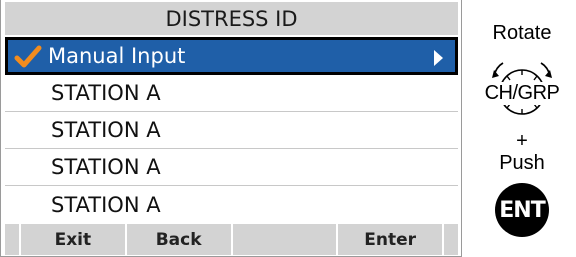 The width and height of the screenshot is (576, 257). Describe the element at coordinates (117, 56) in the screenshot. I see `list-item-label: Manual Input` at that location.